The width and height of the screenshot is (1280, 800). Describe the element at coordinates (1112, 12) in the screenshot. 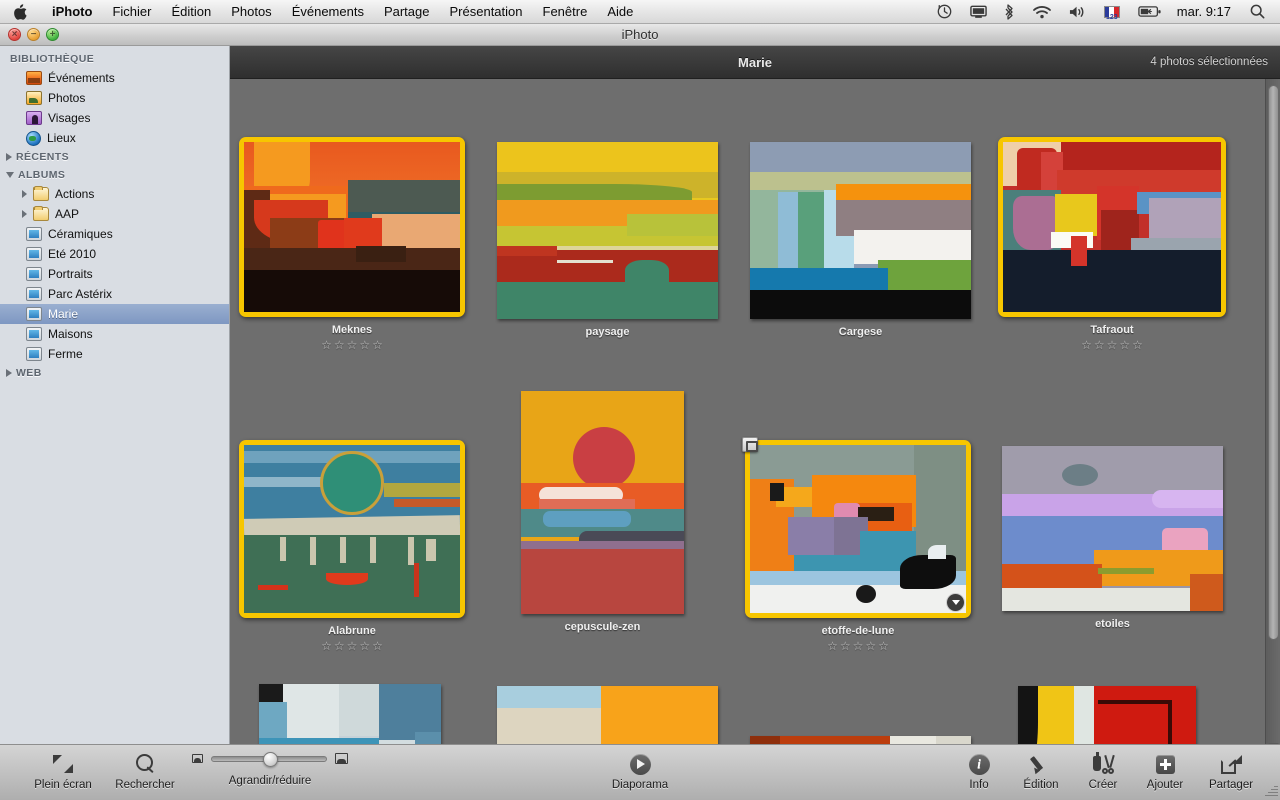

I see `flag-france-icon: 123` at that location.